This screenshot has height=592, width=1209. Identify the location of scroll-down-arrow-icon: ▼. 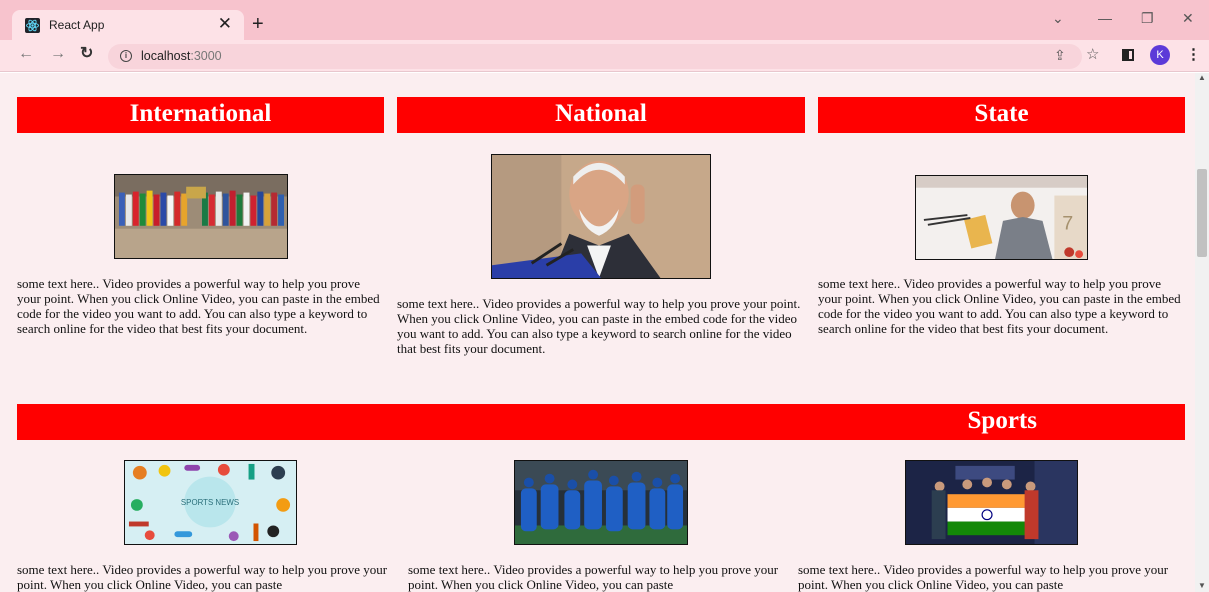
(1202, 585).